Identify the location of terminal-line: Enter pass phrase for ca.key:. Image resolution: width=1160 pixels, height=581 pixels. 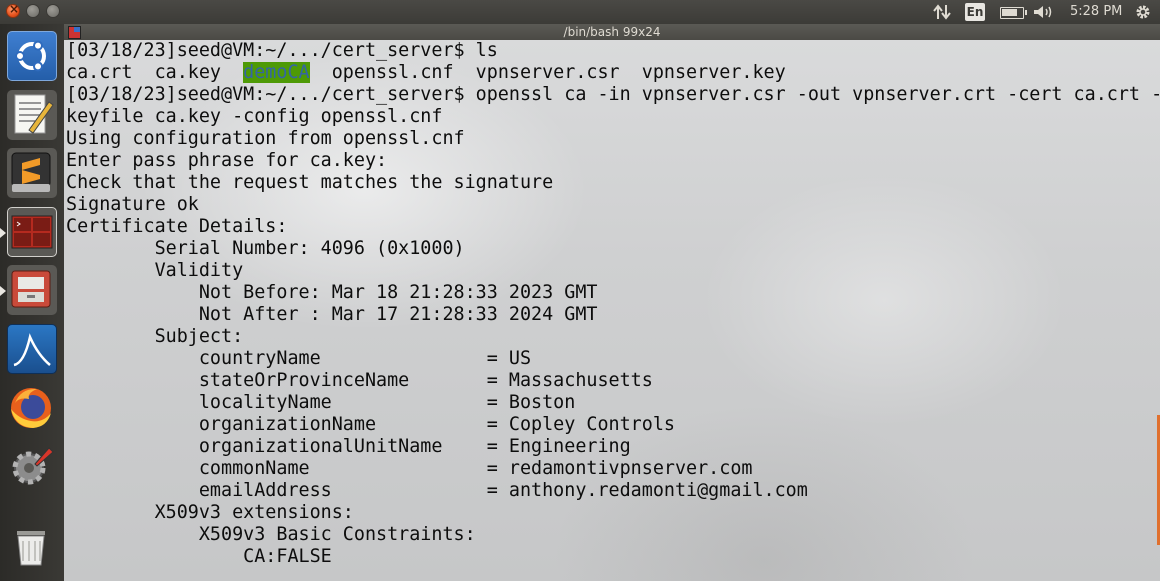
(613, 161).